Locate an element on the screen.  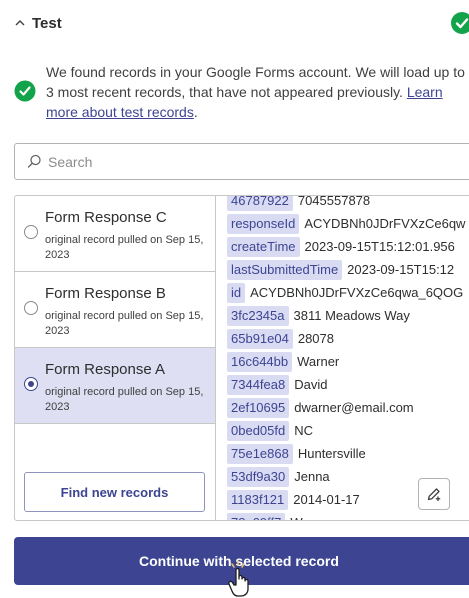
hand-cursor-icon is located at coordinates (238, 578).